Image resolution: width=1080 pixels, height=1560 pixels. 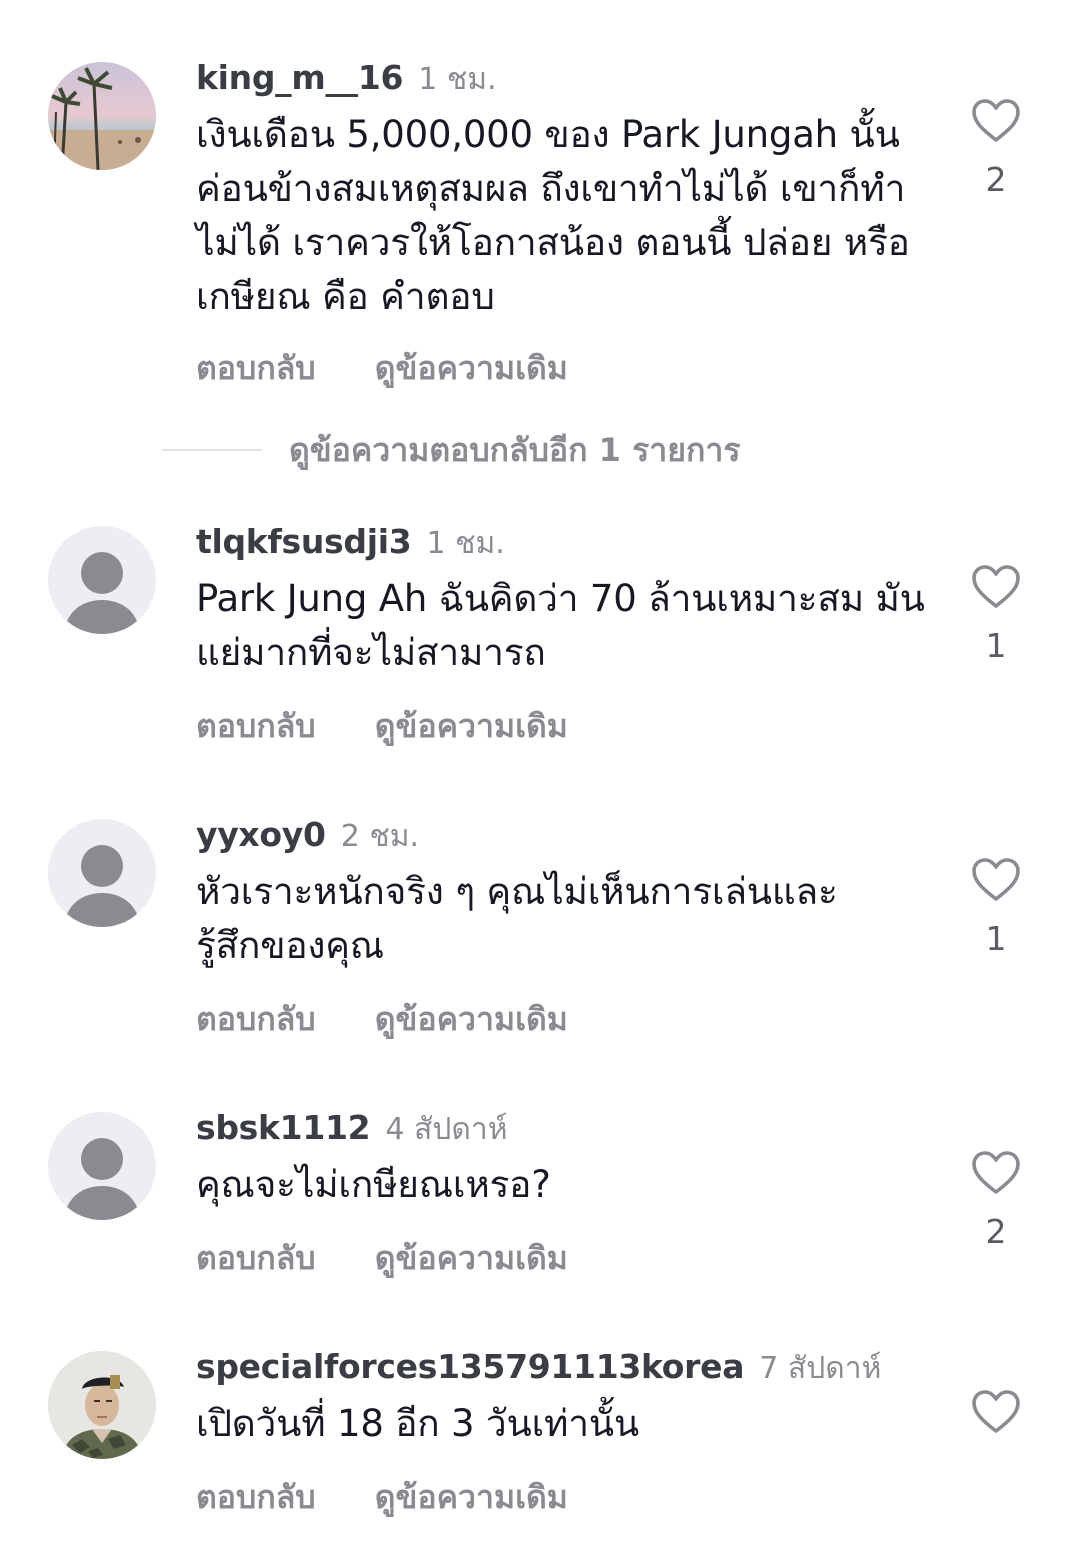 I want to click on soldier-photo-avatar, so click(x=102, y=1405).